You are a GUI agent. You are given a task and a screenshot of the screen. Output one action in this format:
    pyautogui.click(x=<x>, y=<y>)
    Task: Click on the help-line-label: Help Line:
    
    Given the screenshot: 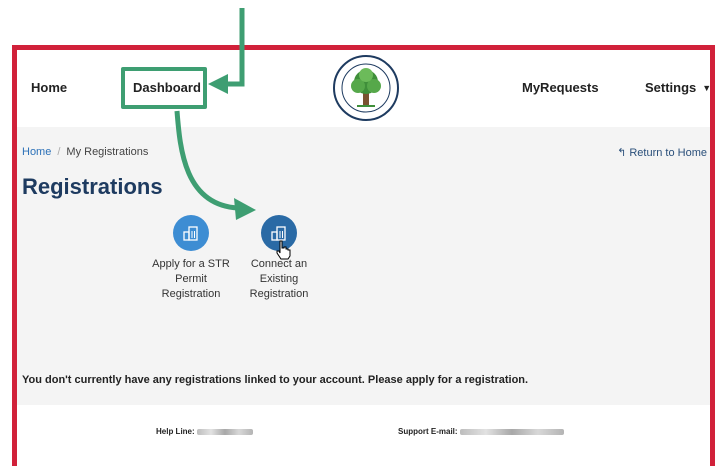 What is the action you would take?
    pyautogui.click(x=175, y=431)
    